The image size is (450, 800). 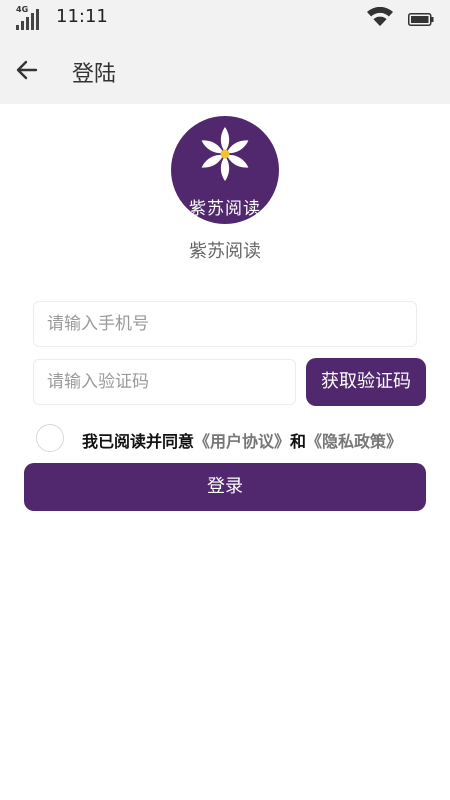 I want to click on agreement-checkbox, so click(x=50, y=438).